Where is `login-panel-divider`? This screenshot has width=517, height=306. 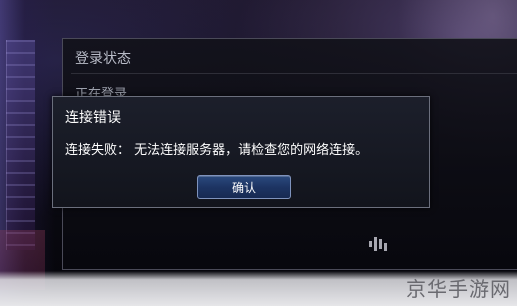
login-panel-divider is located at coordinates (294, 73).